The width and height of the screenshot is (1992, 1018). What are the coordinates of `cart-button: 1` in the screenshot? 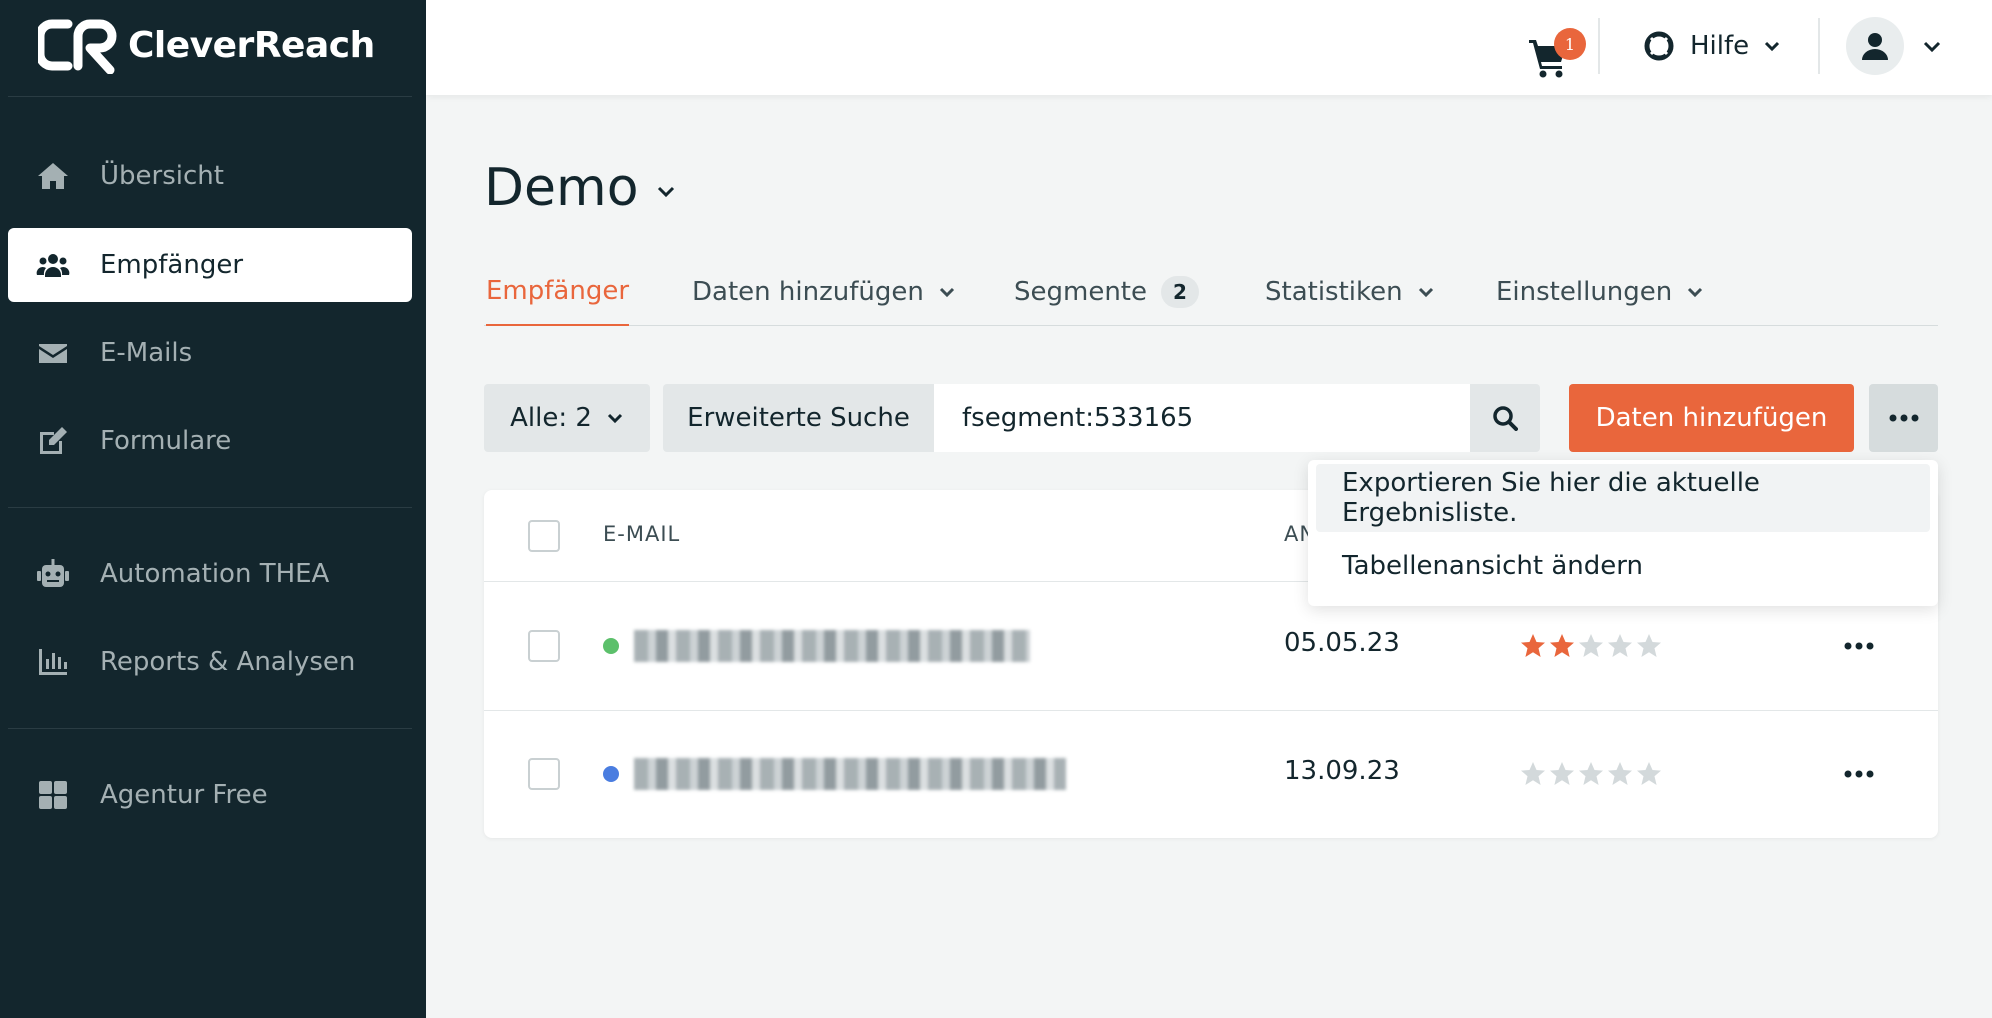 It's located at (1557, 48).